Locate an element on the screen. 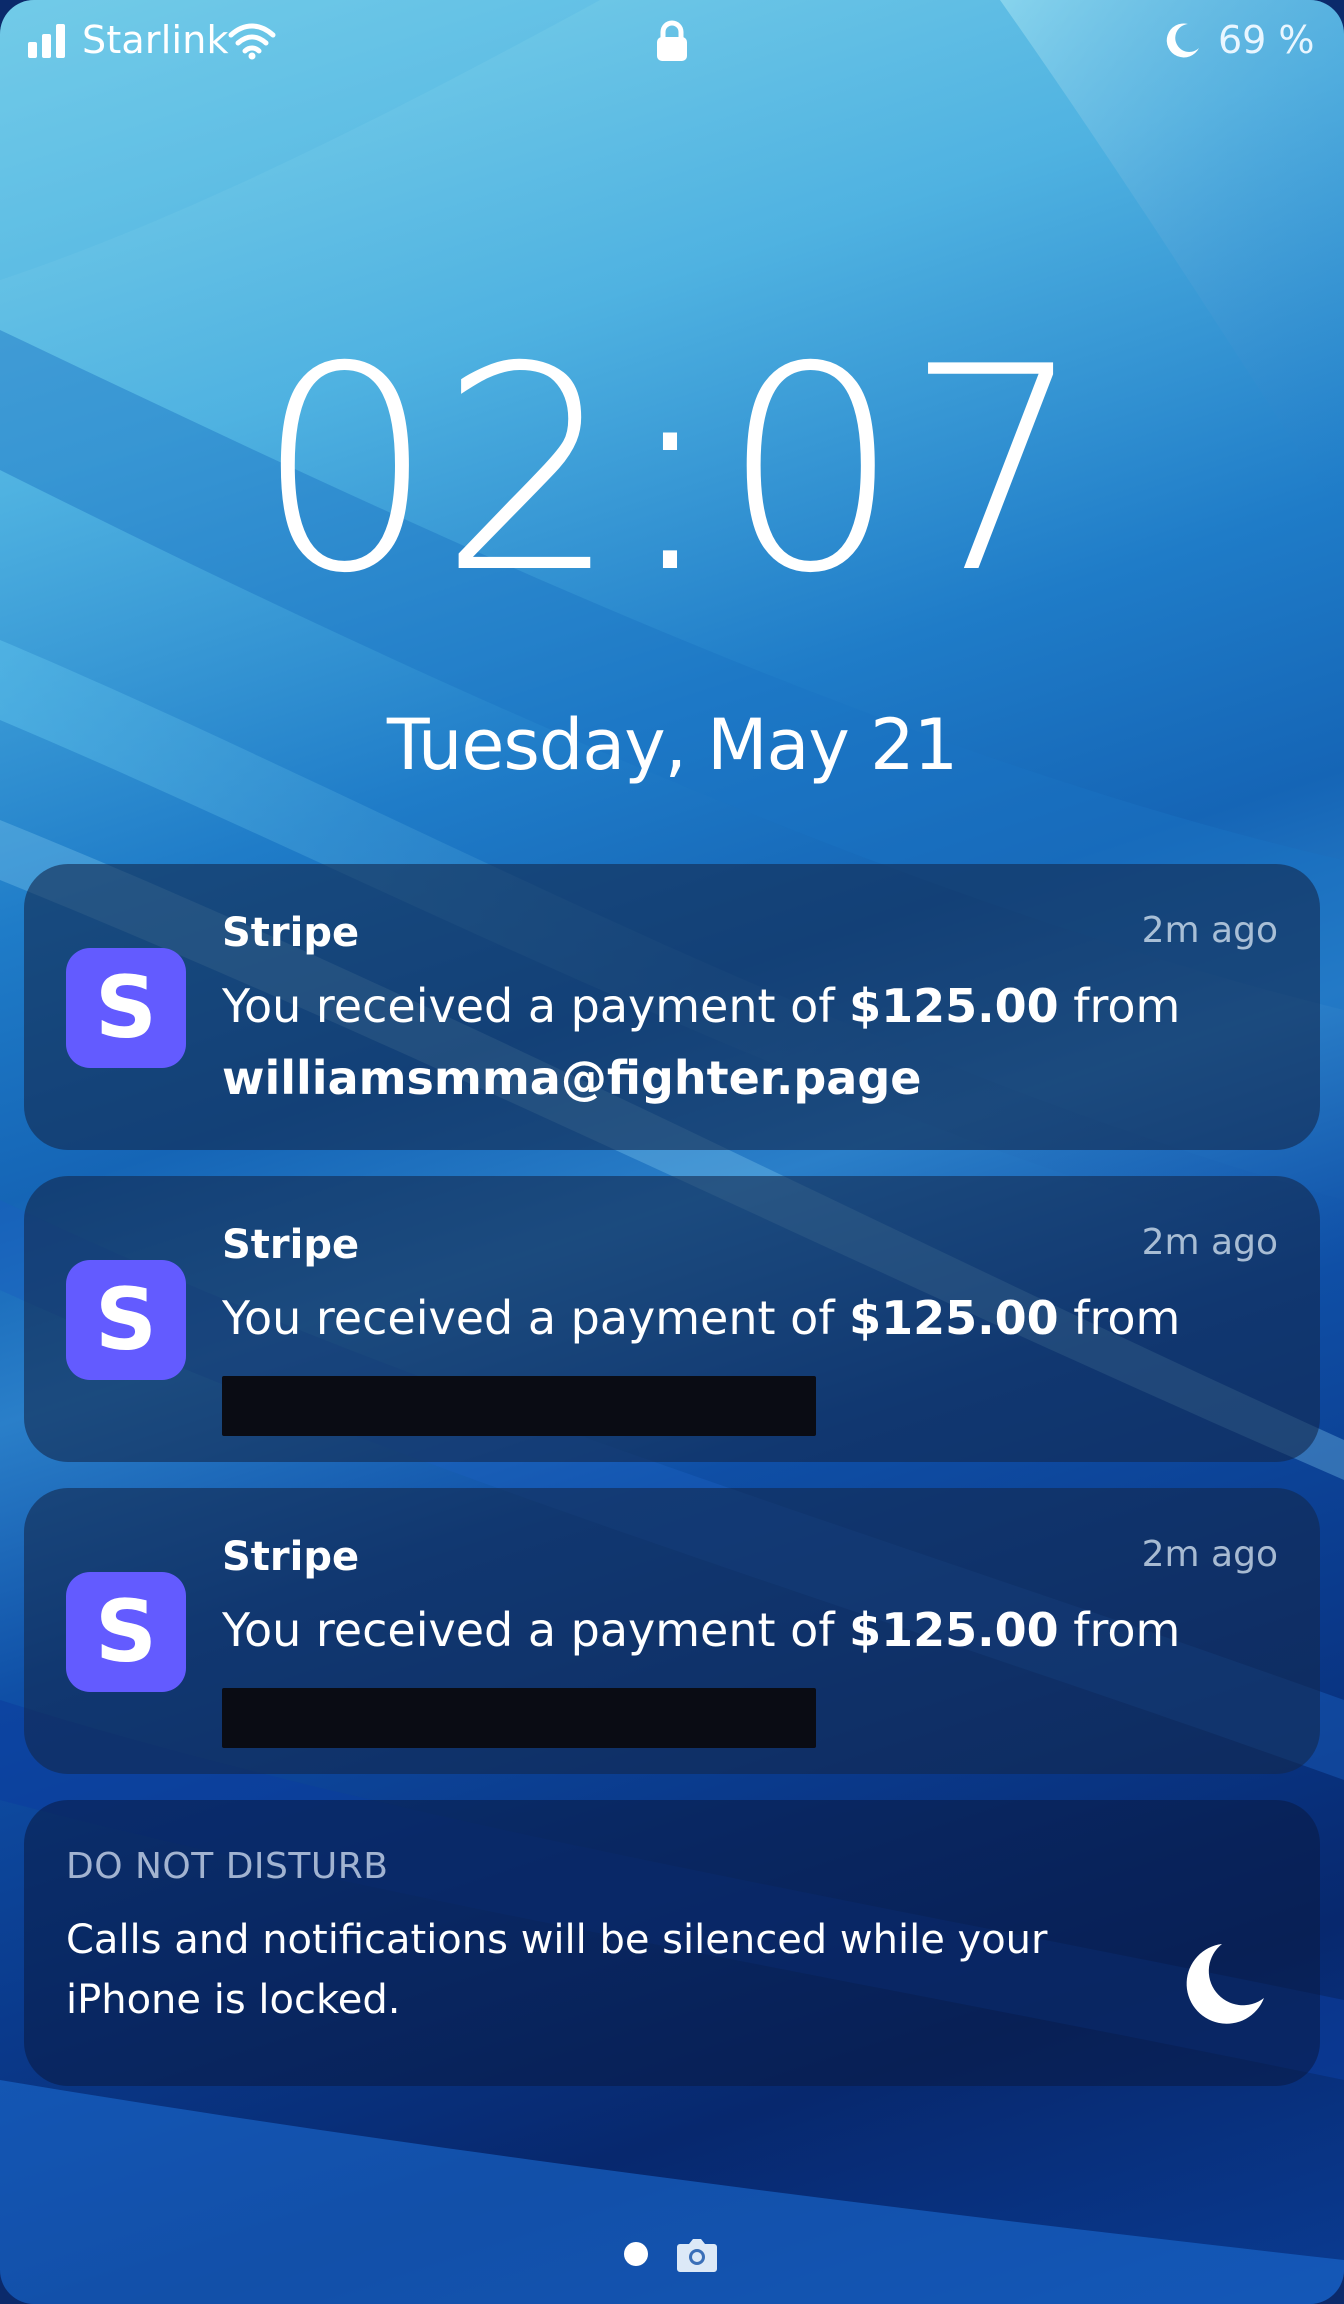 The width and height of the screenshot is (1344, 2304). wifi-icon is located at coordinates (252, 41).